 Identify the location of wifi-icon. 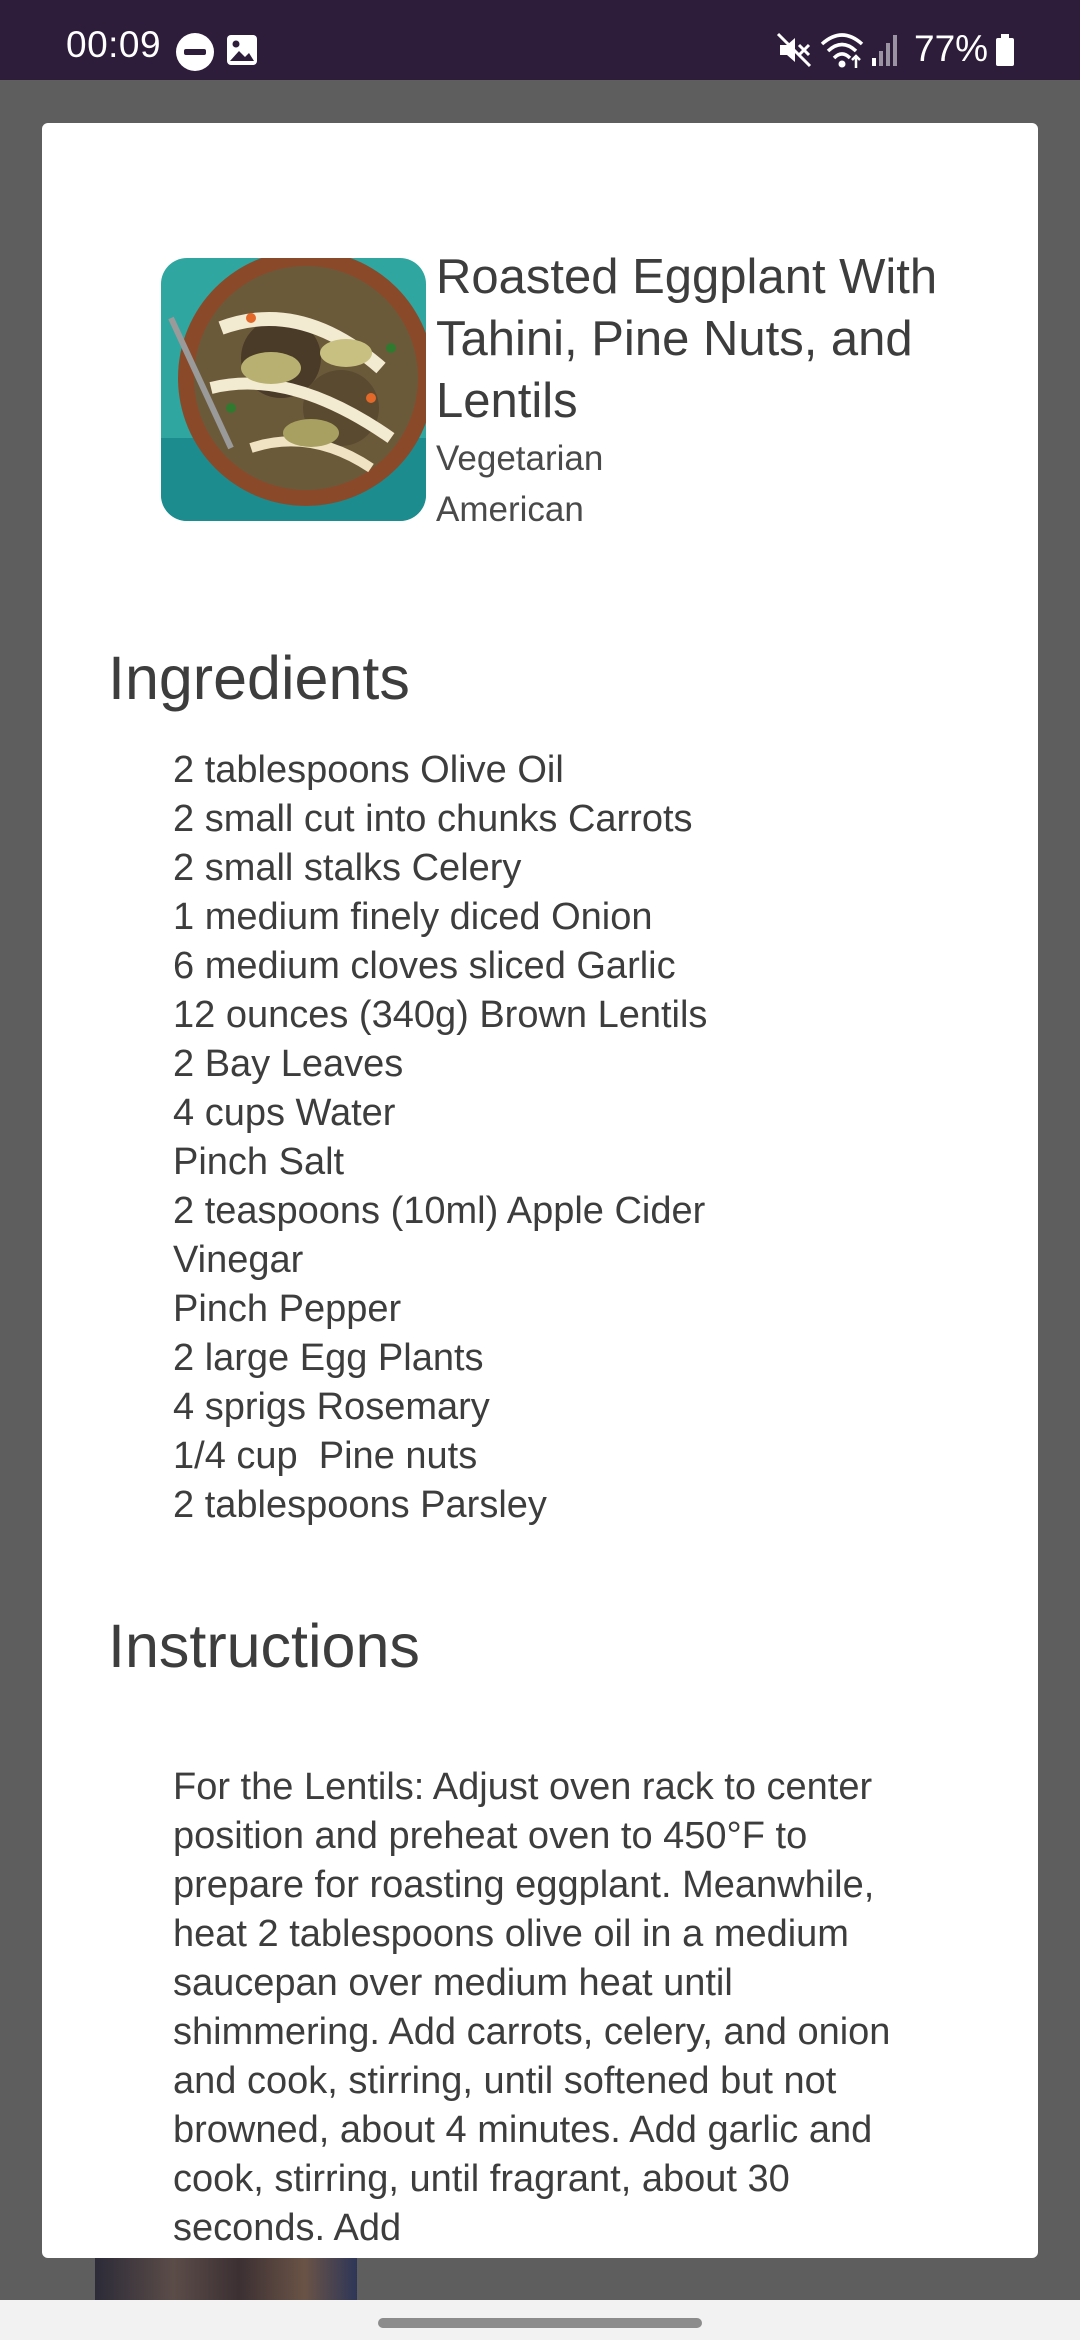
(842, 50).